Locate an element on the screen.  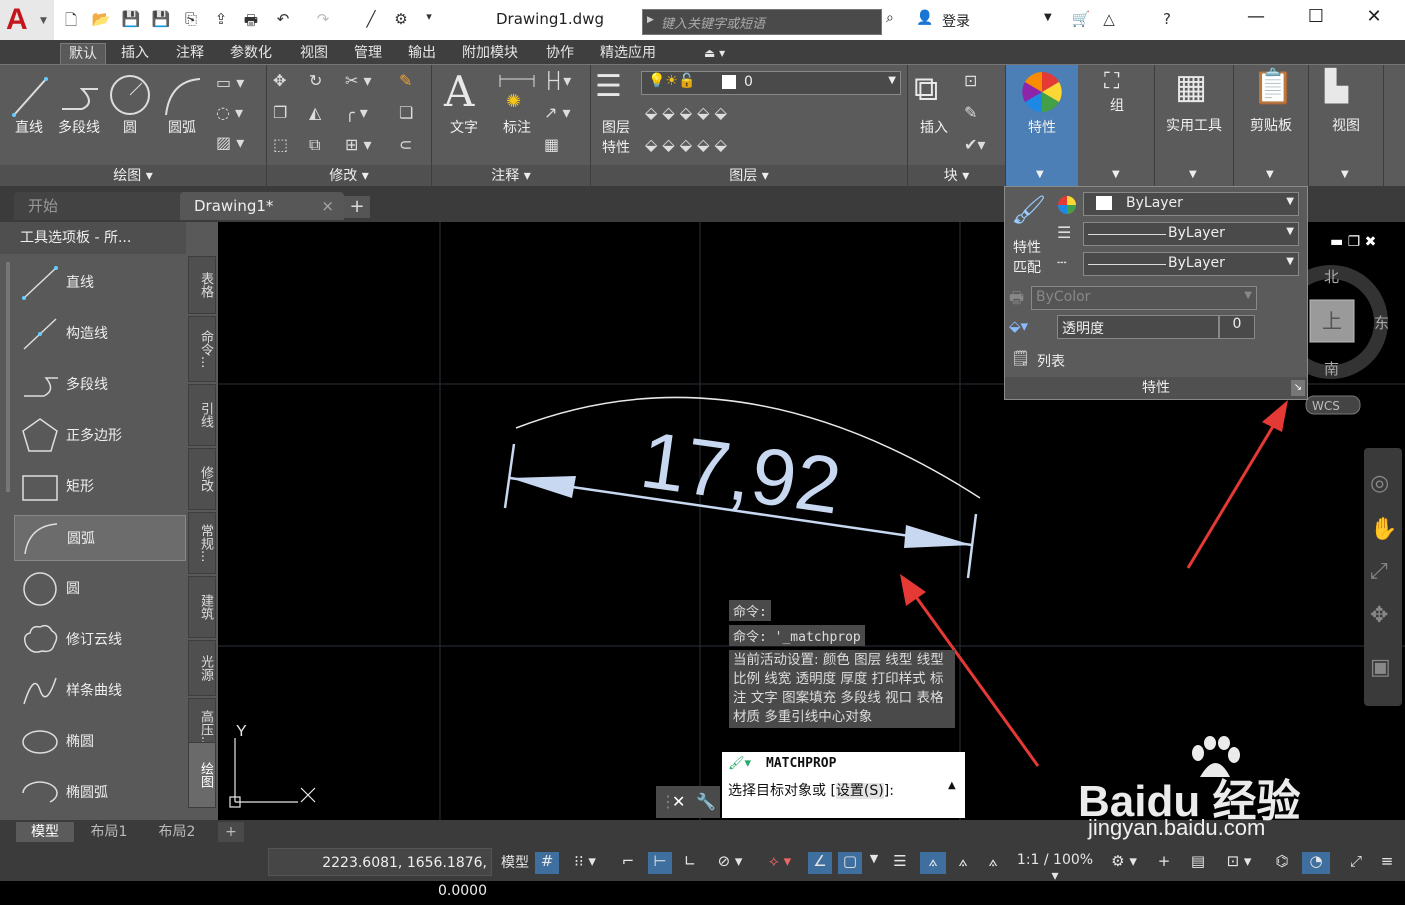
circle-icon is located at coordinates (130, 94).